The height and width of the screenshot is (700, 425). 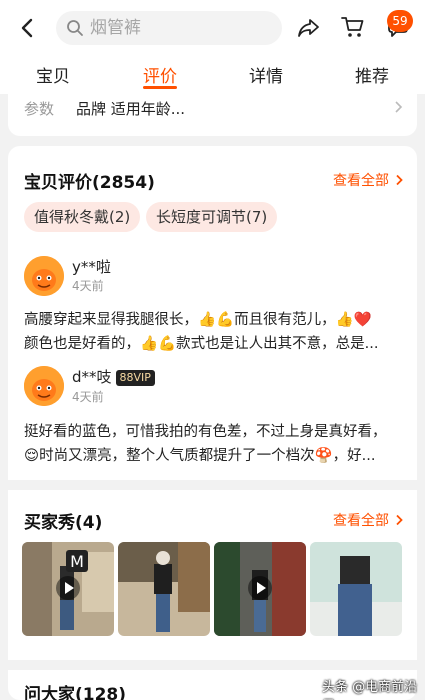 I want to click on qa-title: 问大家(128), so click(x=75, y=692).